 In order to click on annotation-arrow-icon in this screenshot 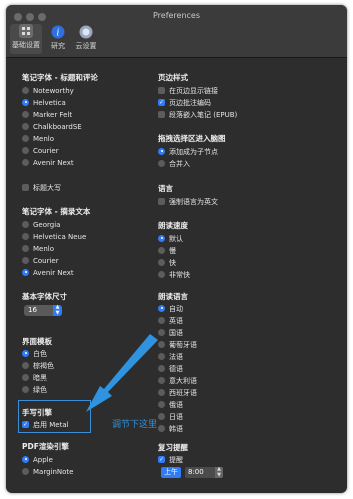, I will do `click(122, 373)`.